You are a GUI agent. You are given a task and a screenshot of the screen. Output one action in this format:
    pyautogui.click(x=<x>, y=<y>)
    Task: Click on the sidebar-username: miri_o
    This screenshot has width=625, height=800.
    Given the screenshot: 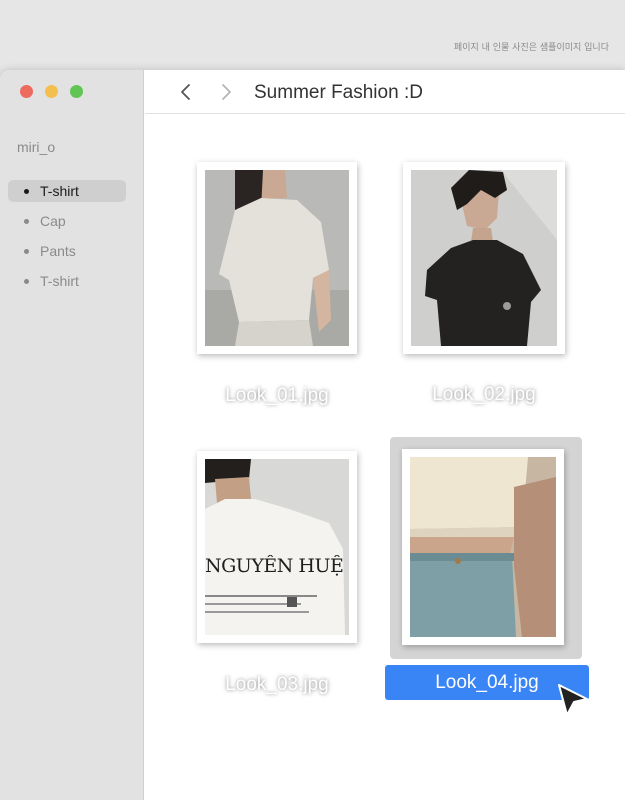 What is the action you would take?
    pyautogui.click(x=36, y=147)
    